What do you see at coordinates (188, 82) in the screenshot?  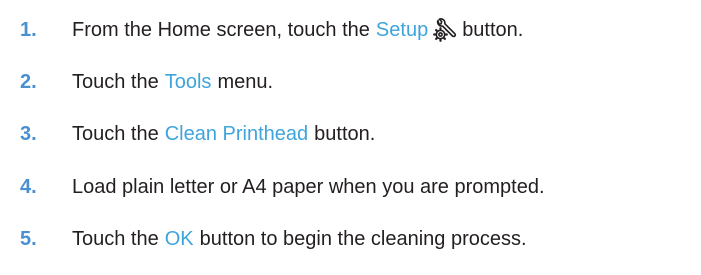 I see `tools-label: Tools` at bounding box center [188, 82].